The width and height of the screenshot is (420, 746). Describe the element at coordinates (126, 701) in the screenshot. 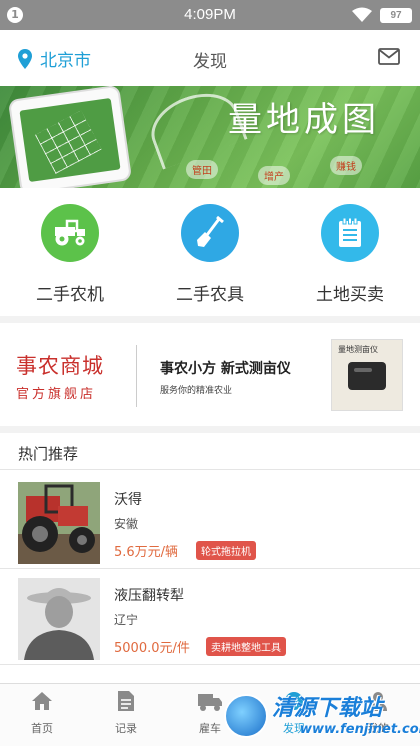

I see `record-icon` at that location.